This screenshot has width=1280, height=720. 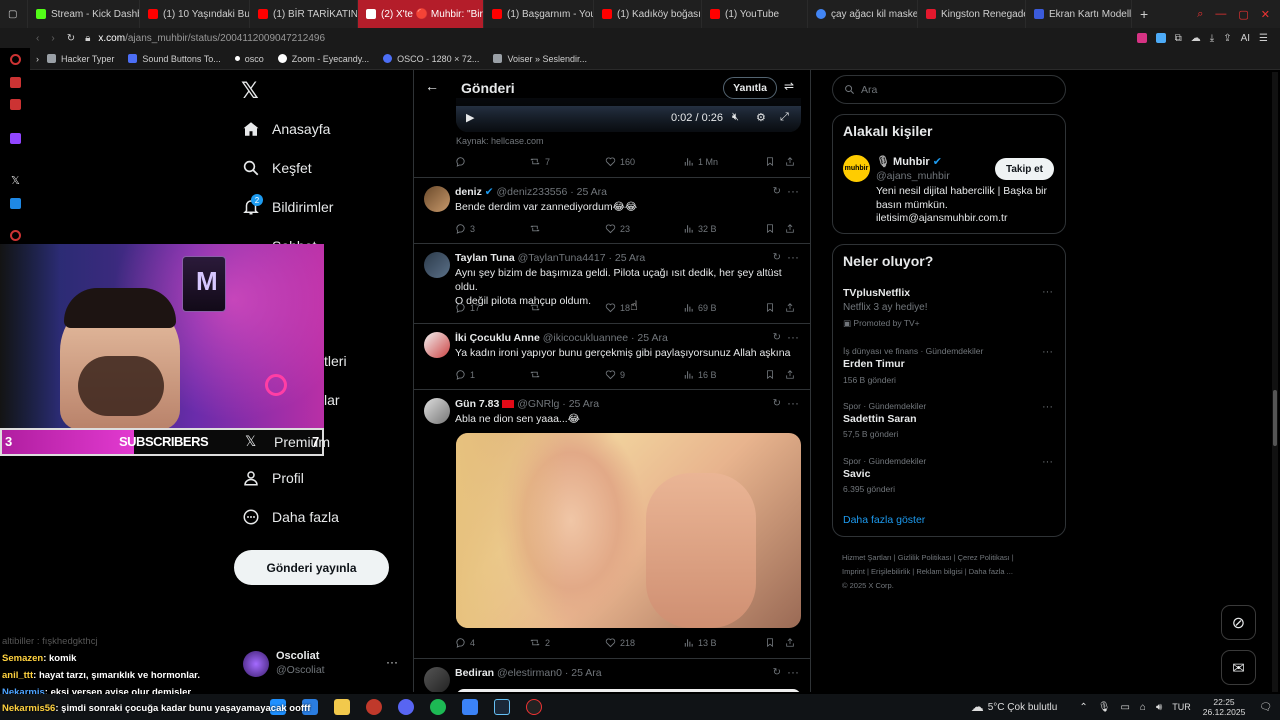 I want to click on reply-action: 3, so click(x=492, y=228).